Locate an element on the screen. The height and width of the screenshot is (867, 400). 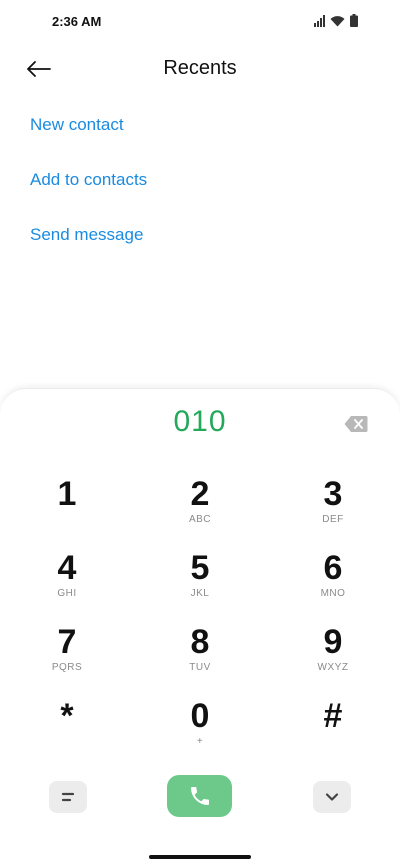
key-3: 3 DEF is located at coordinates (333, 512).